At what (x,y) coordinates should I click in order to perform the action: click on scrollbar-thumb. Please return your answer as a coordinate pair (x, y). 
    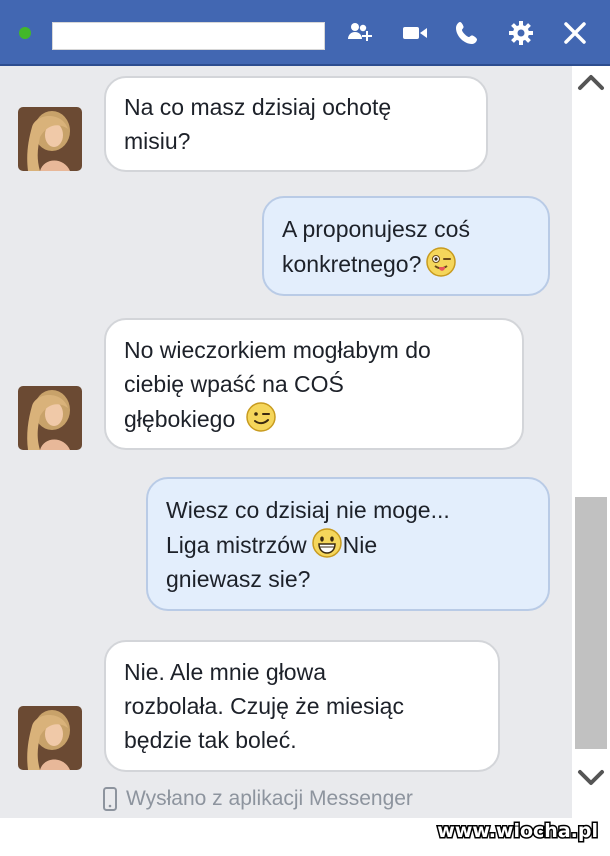
    Looking at the image, I should click on (591, 623).